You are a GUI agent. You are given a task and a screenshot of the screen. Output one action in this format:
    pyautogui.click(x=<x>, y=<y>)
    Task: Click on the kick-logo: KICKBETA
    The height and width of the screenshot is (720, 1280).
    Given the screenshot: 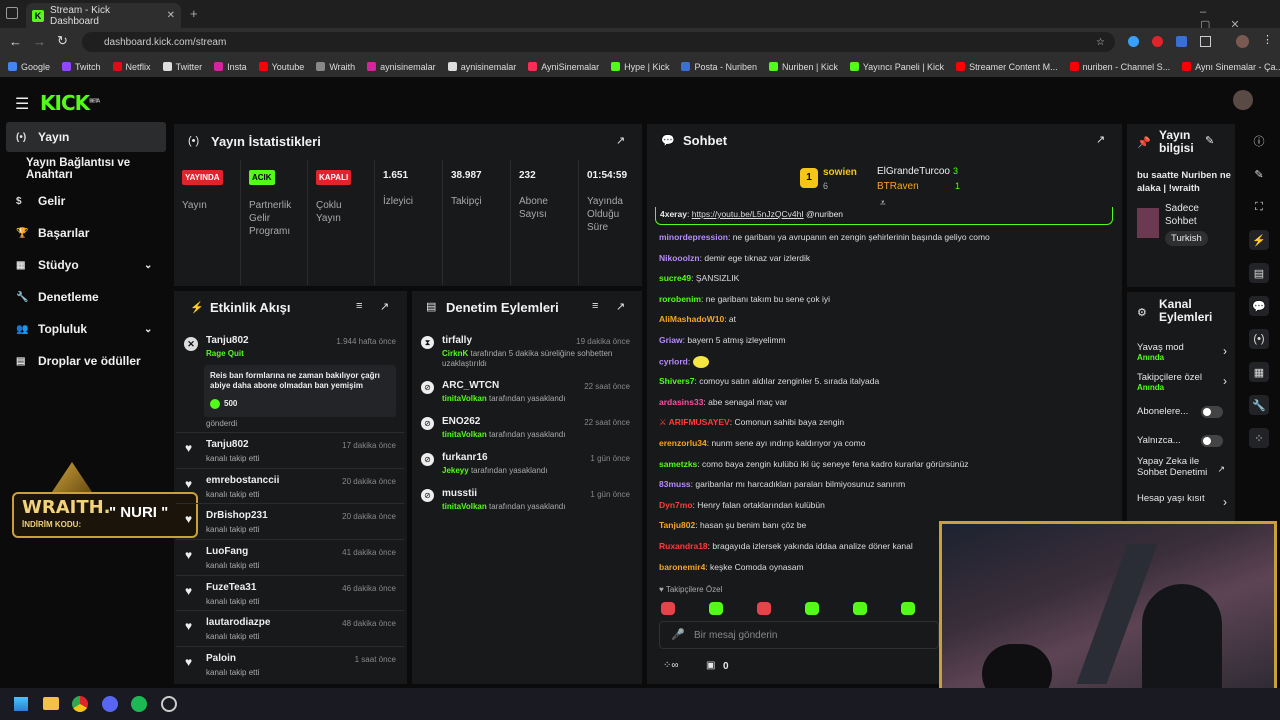 What is the action you would take?
    pyautogui.click(x=70, y=103)
    